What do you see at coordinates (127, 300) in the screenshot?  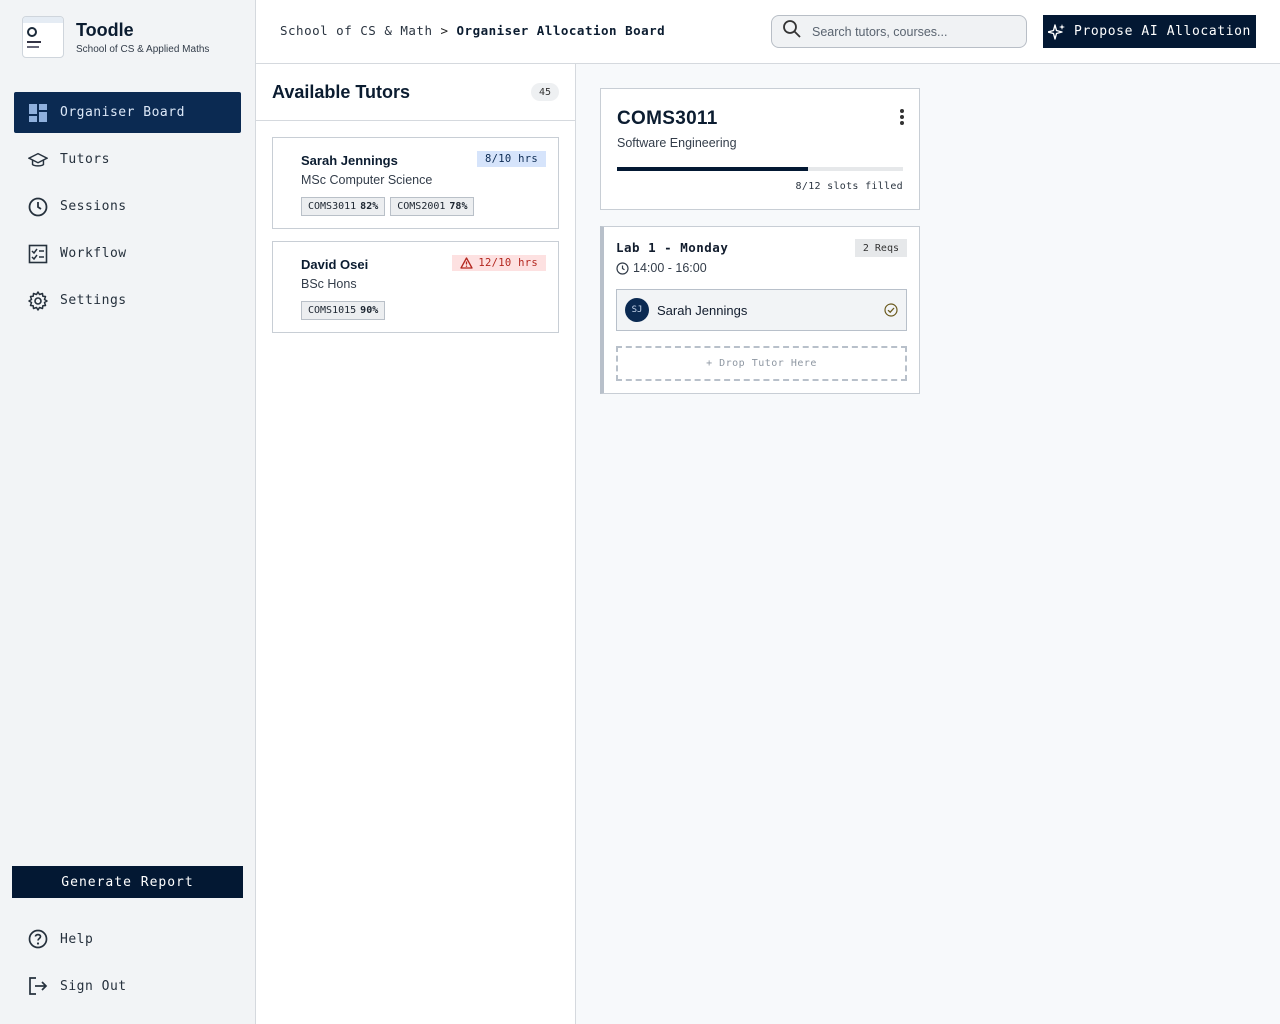 I see `nav-item-settings: Settings` at bounding box center [127, 300].